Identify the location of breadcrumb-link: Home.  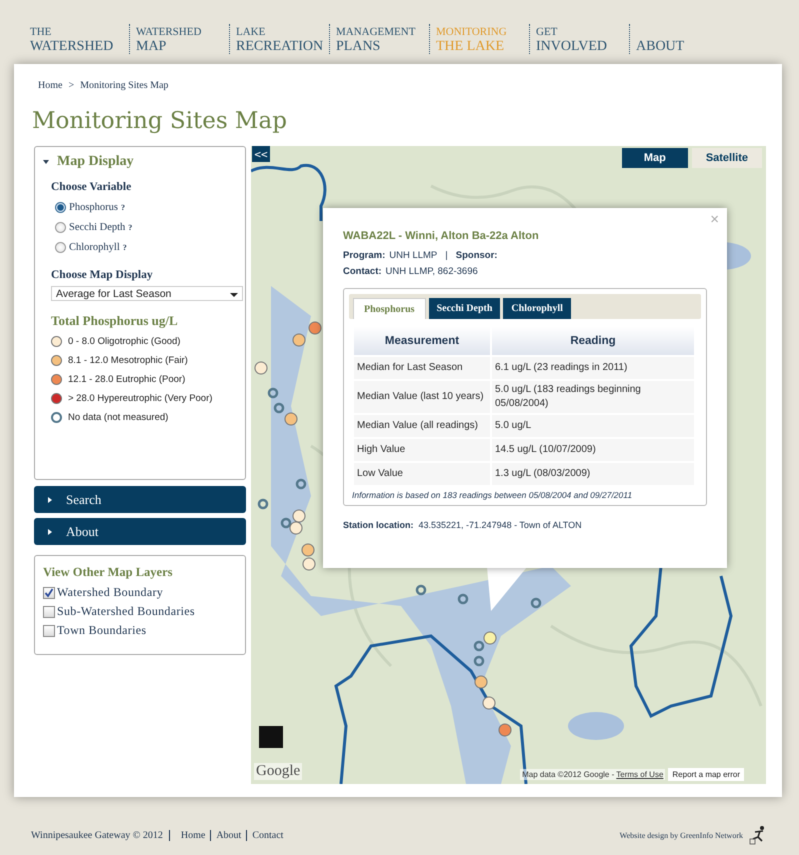
(50, 85).